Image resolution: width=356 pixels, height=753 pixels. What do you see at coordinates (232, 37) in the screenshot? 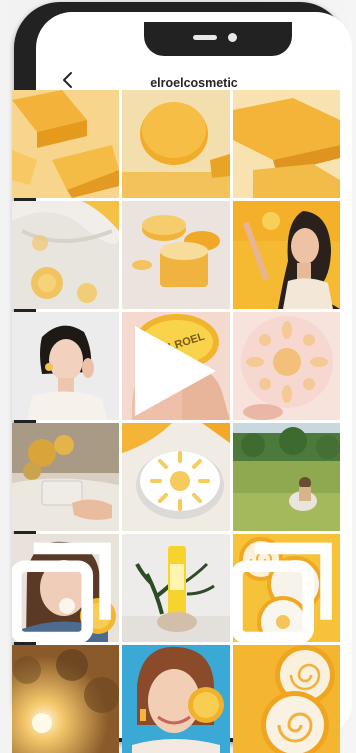
I see `front-camera` at bounding box center [232, 37].